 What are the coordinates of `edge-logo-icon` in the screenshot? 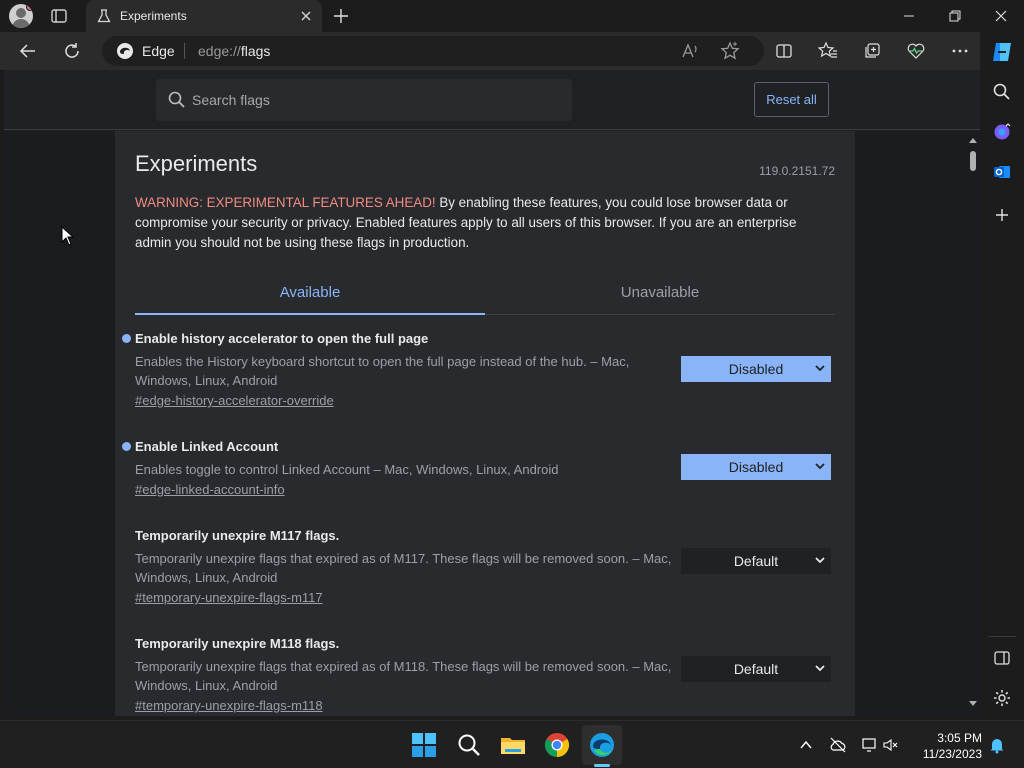 It's located at (125, 51).